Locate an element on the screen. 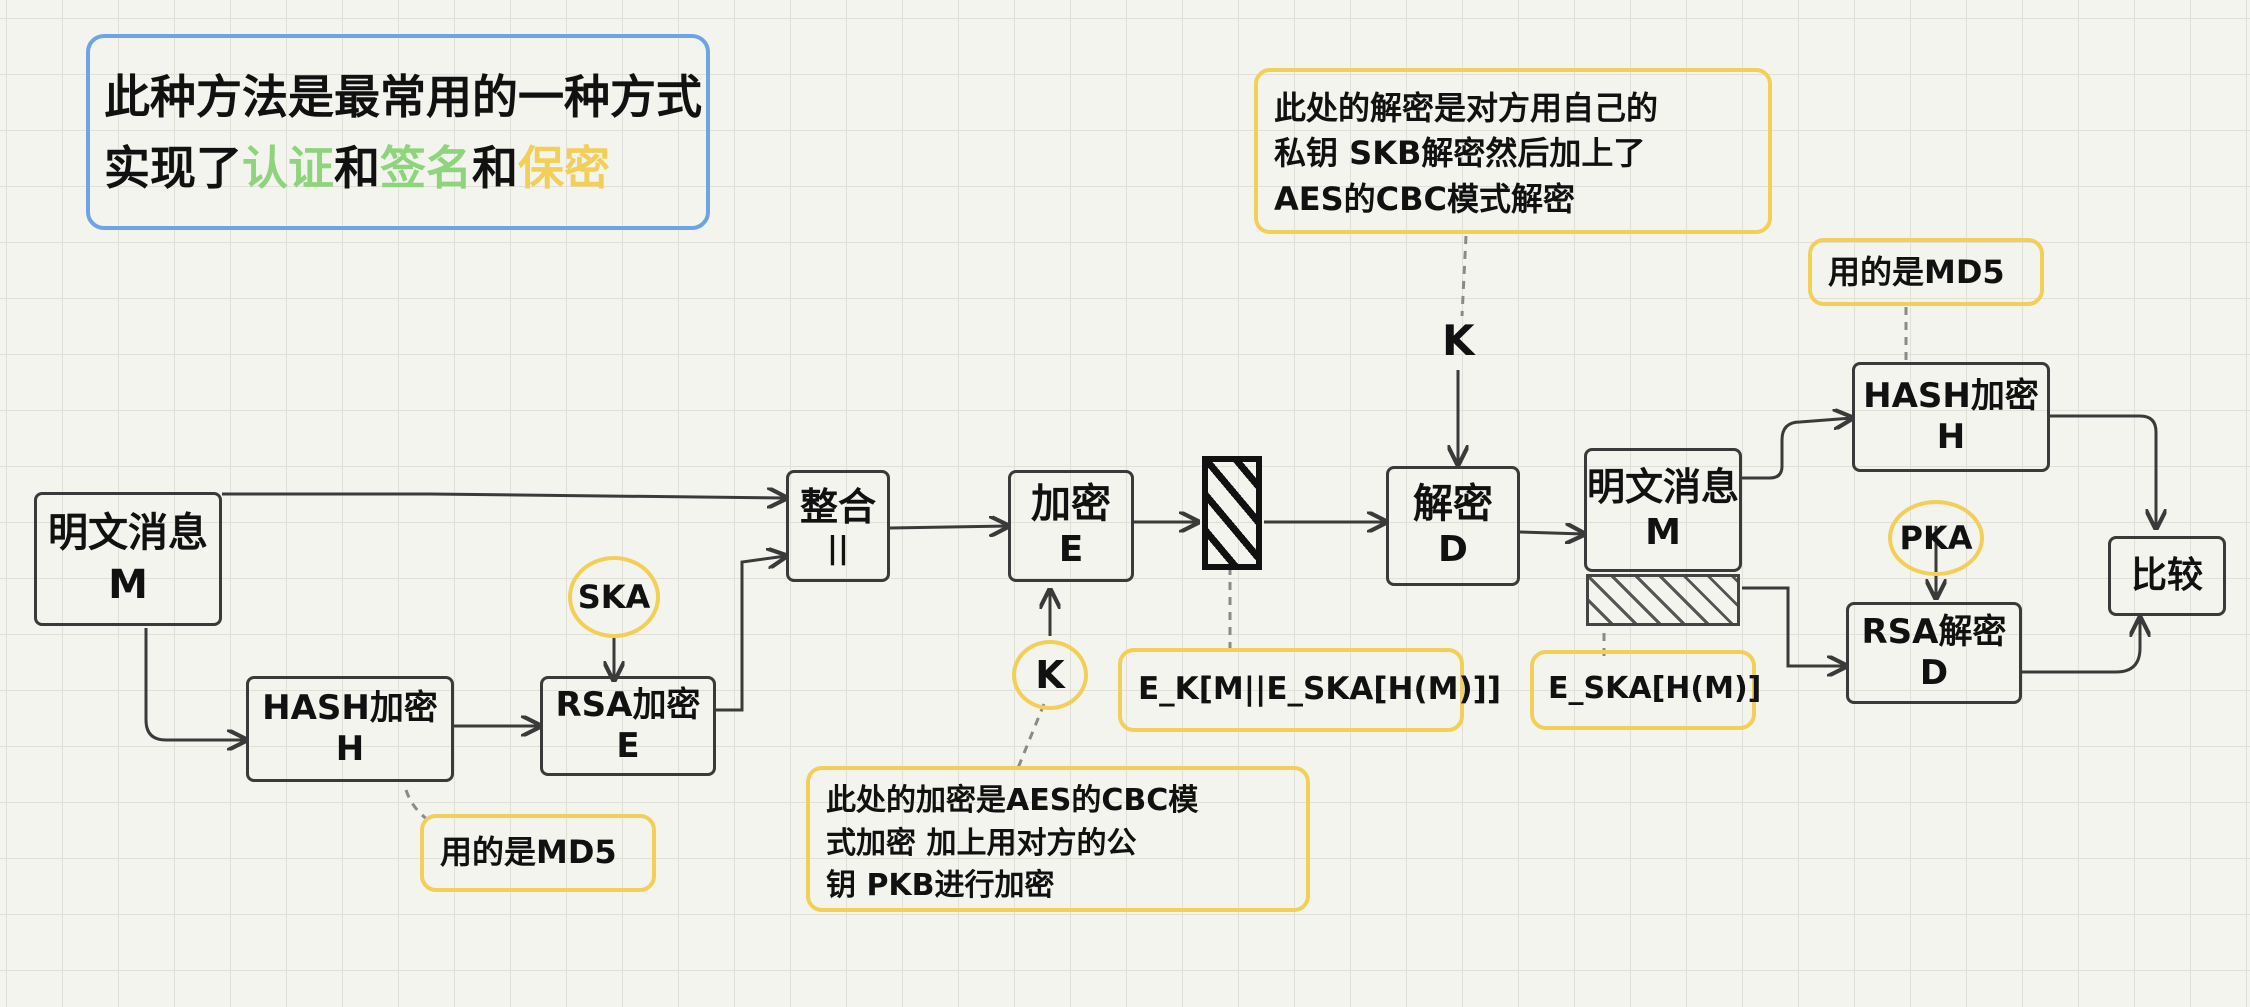 The height and width of the screenshot is (1007, 2250). highlight-authentication: 认证 is located at coordinates (288, 168).